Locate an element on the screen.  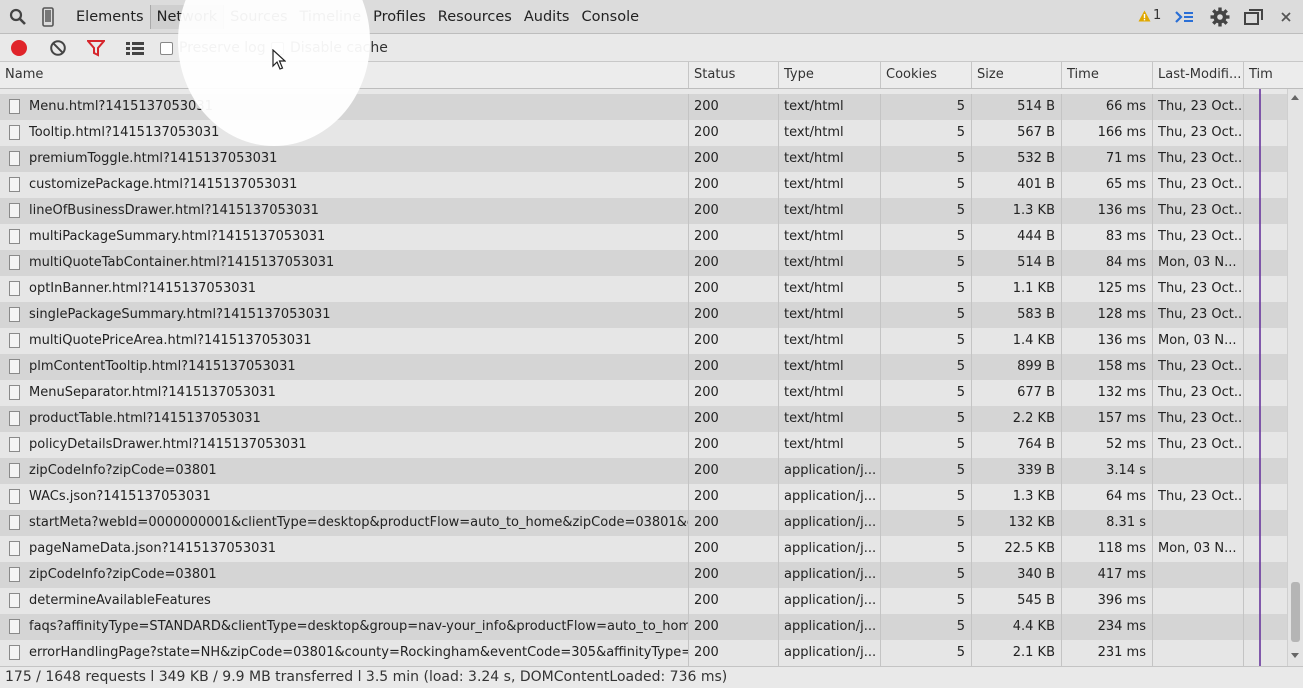
column-header-status: Status is located at coordinates (734, 75).